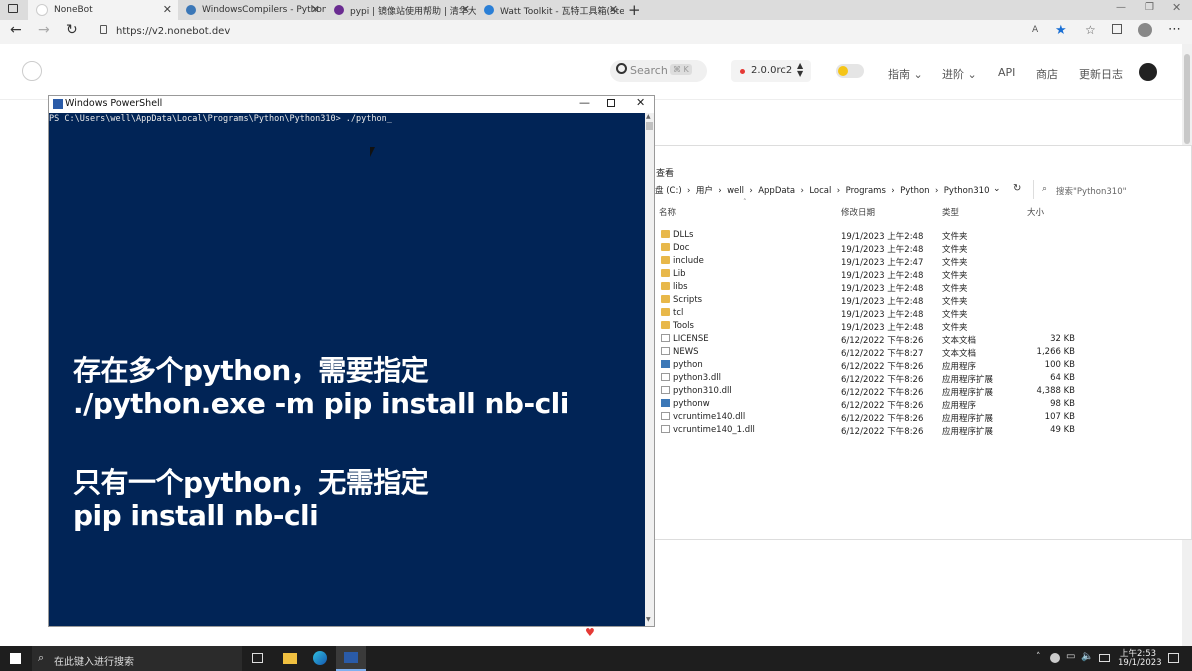  I want to click on file-row: Doc 19/1/2023 上午2:48 文件夹, so click(916, 248).